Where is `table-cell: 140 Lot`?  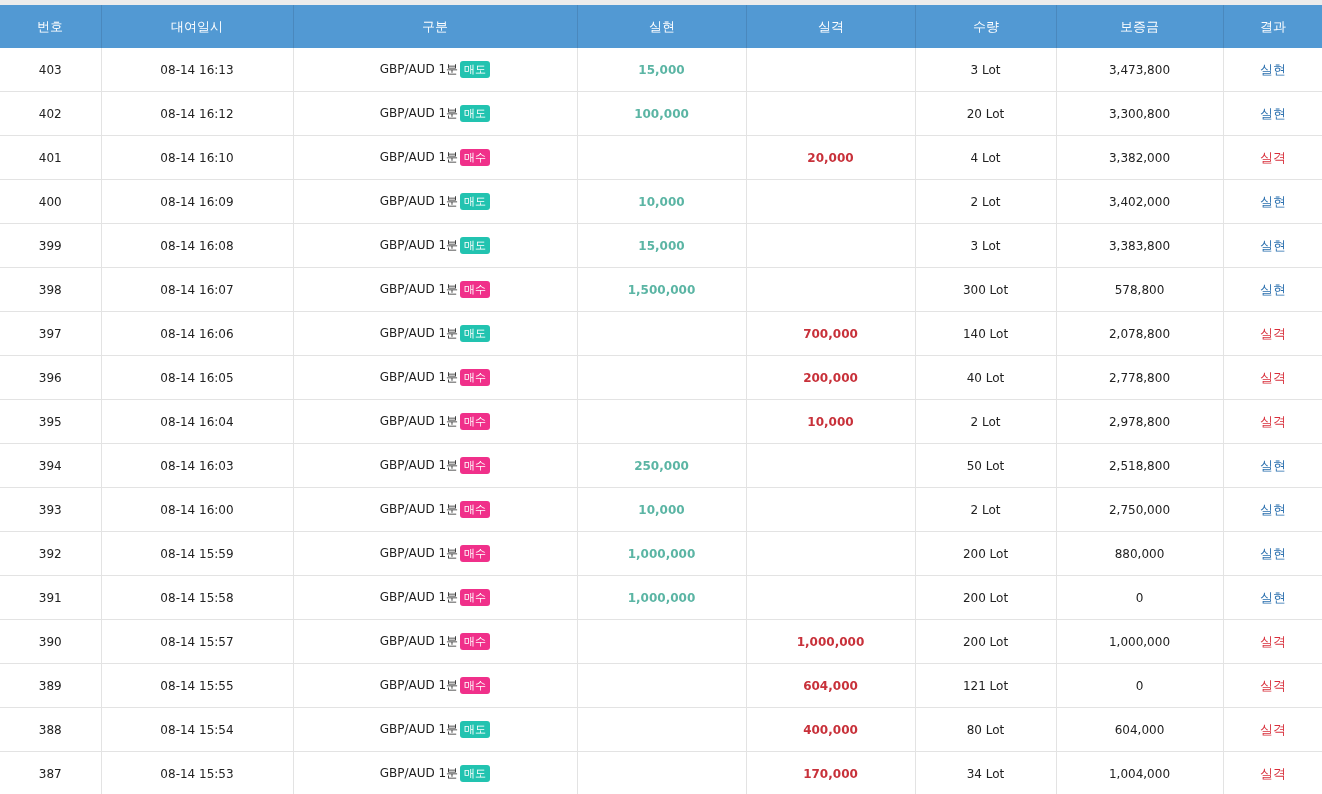 table-cell: 140 Lot is located at coordinates (985, 333).